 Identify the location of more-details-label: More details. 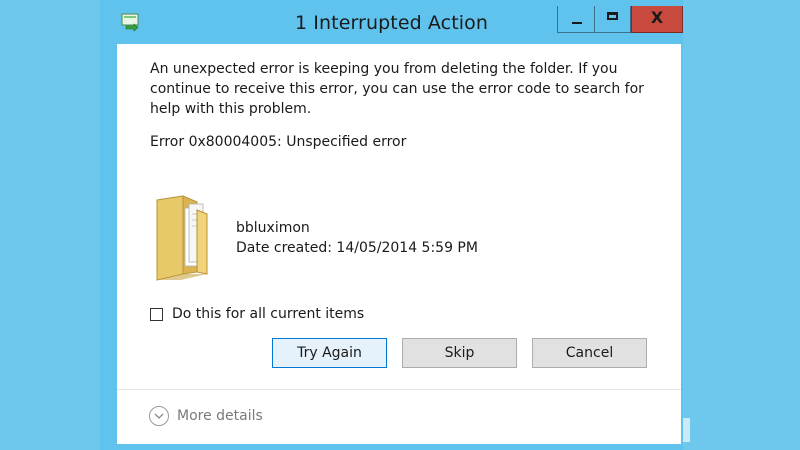
(220, 416).